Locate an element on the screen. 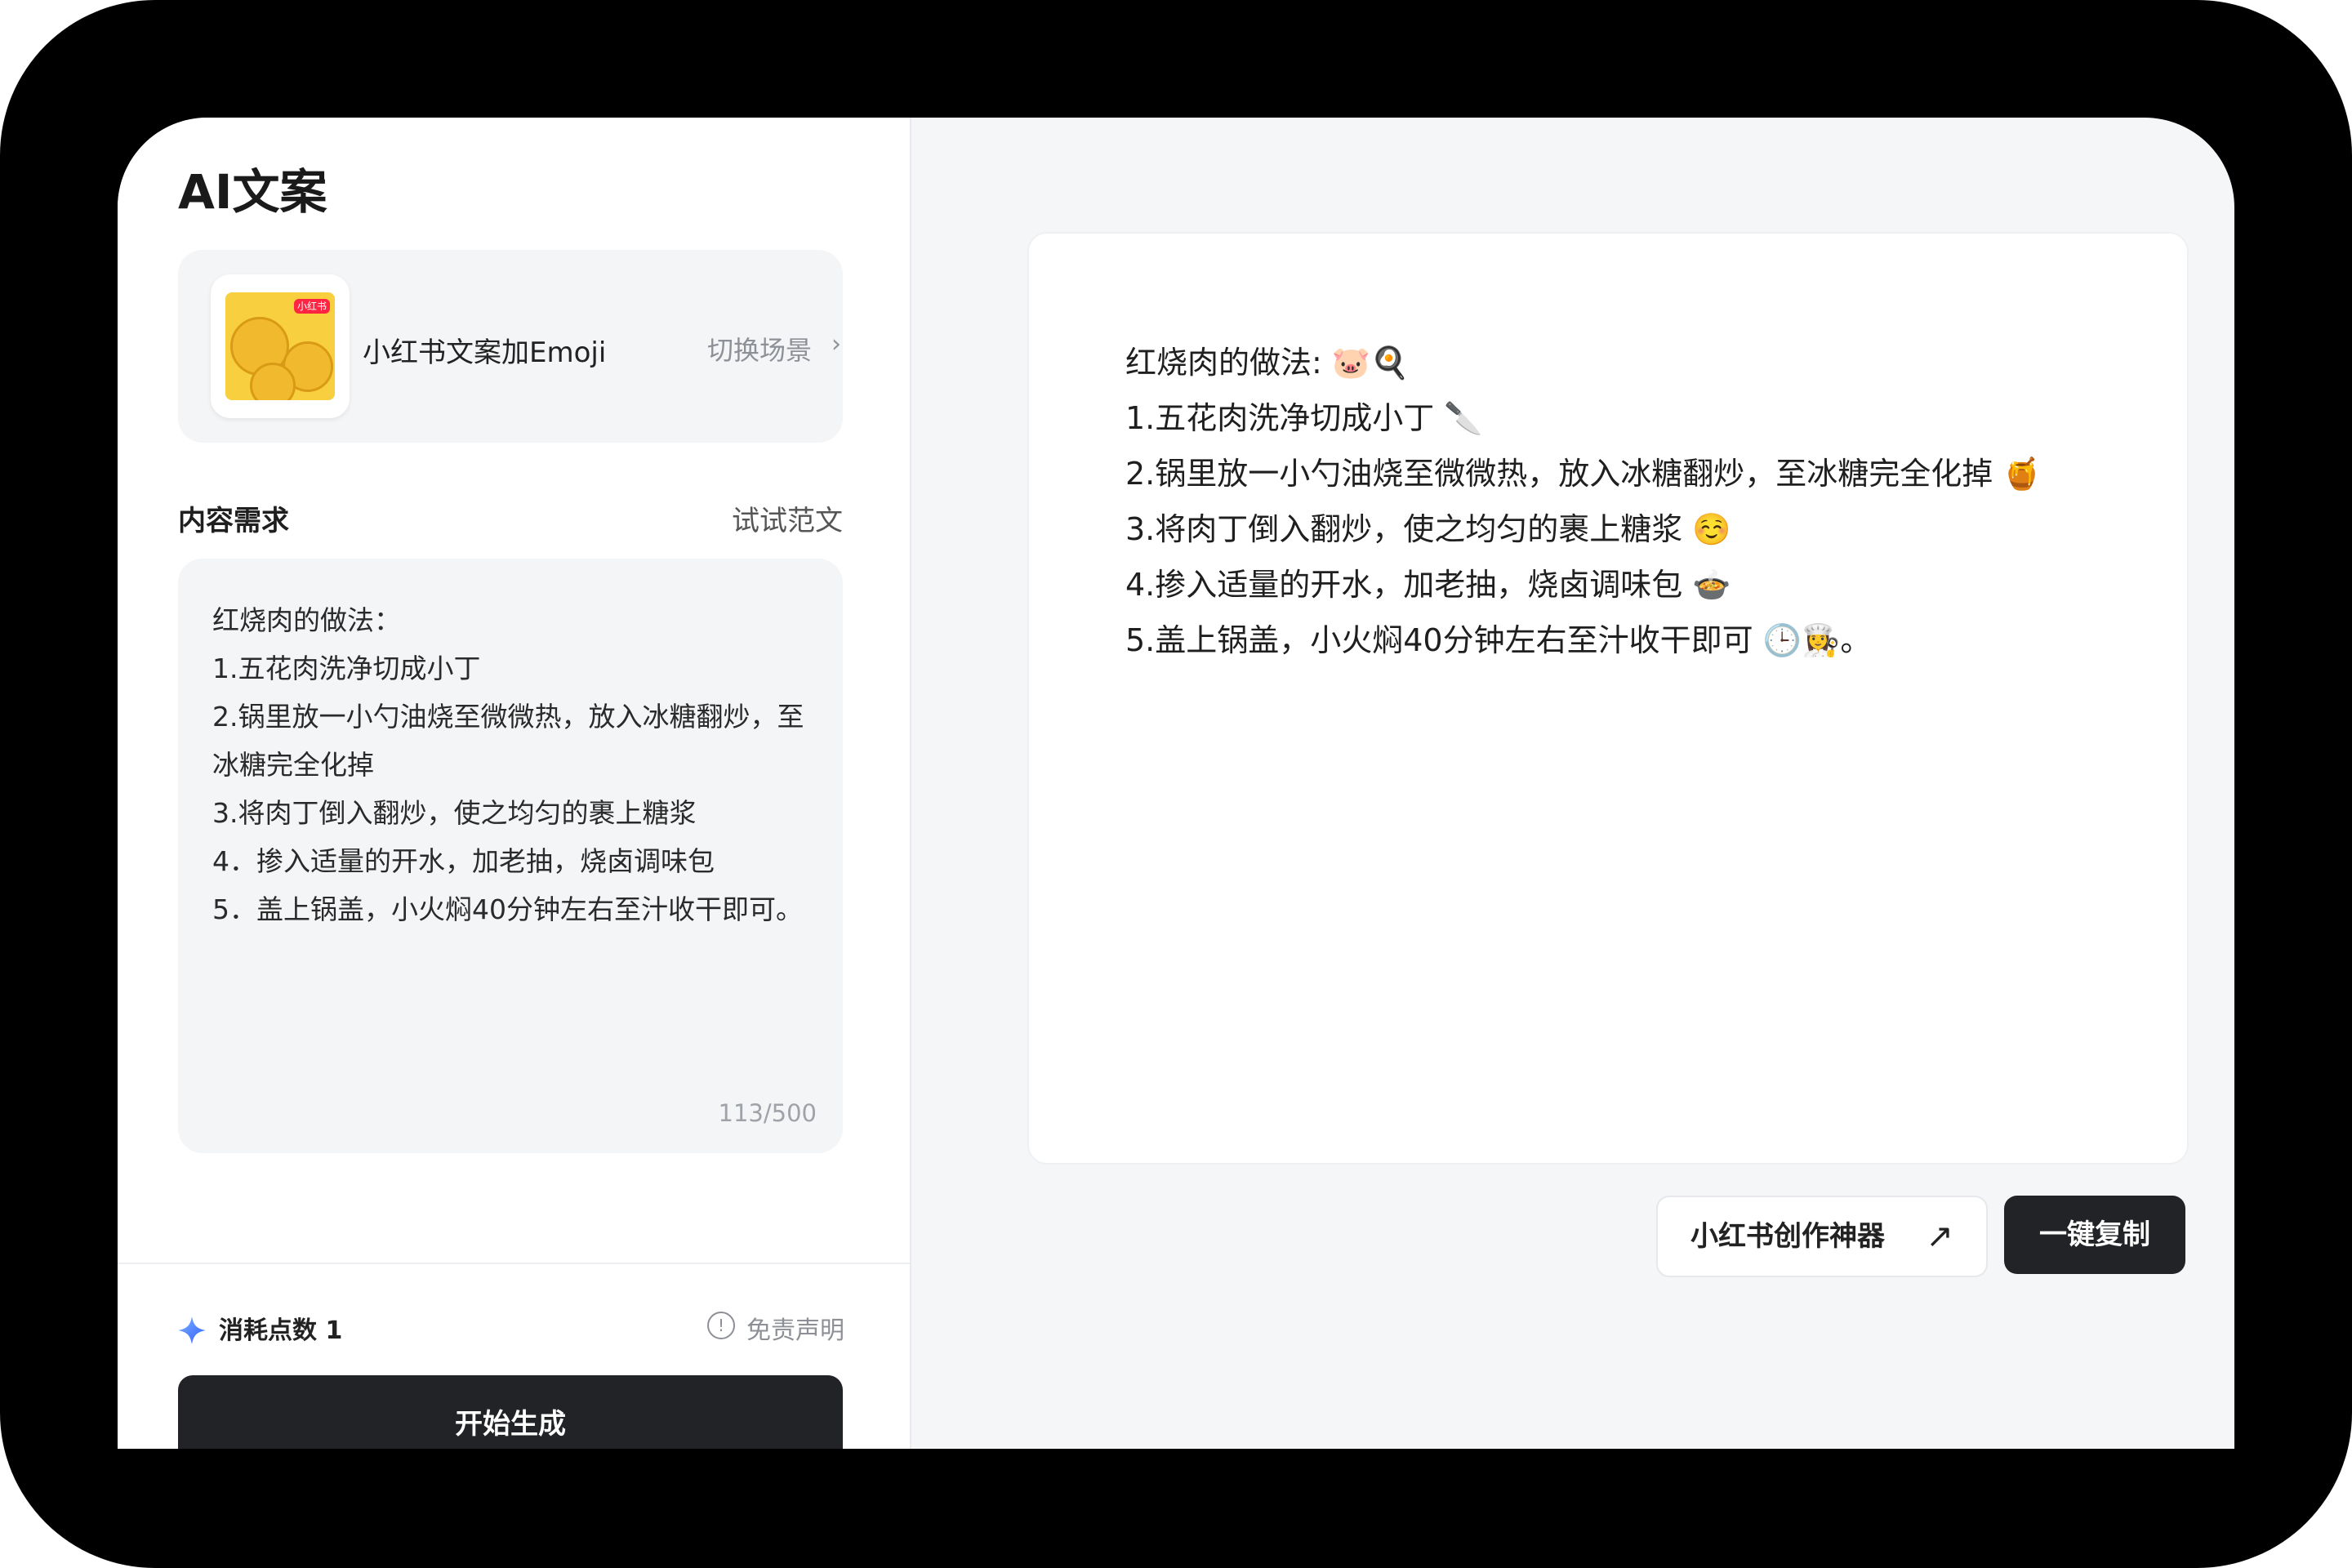 This screenshot has width=2352, height=1568. cost-points: 消耗点数 1 is located at coordinates (281, 1330).